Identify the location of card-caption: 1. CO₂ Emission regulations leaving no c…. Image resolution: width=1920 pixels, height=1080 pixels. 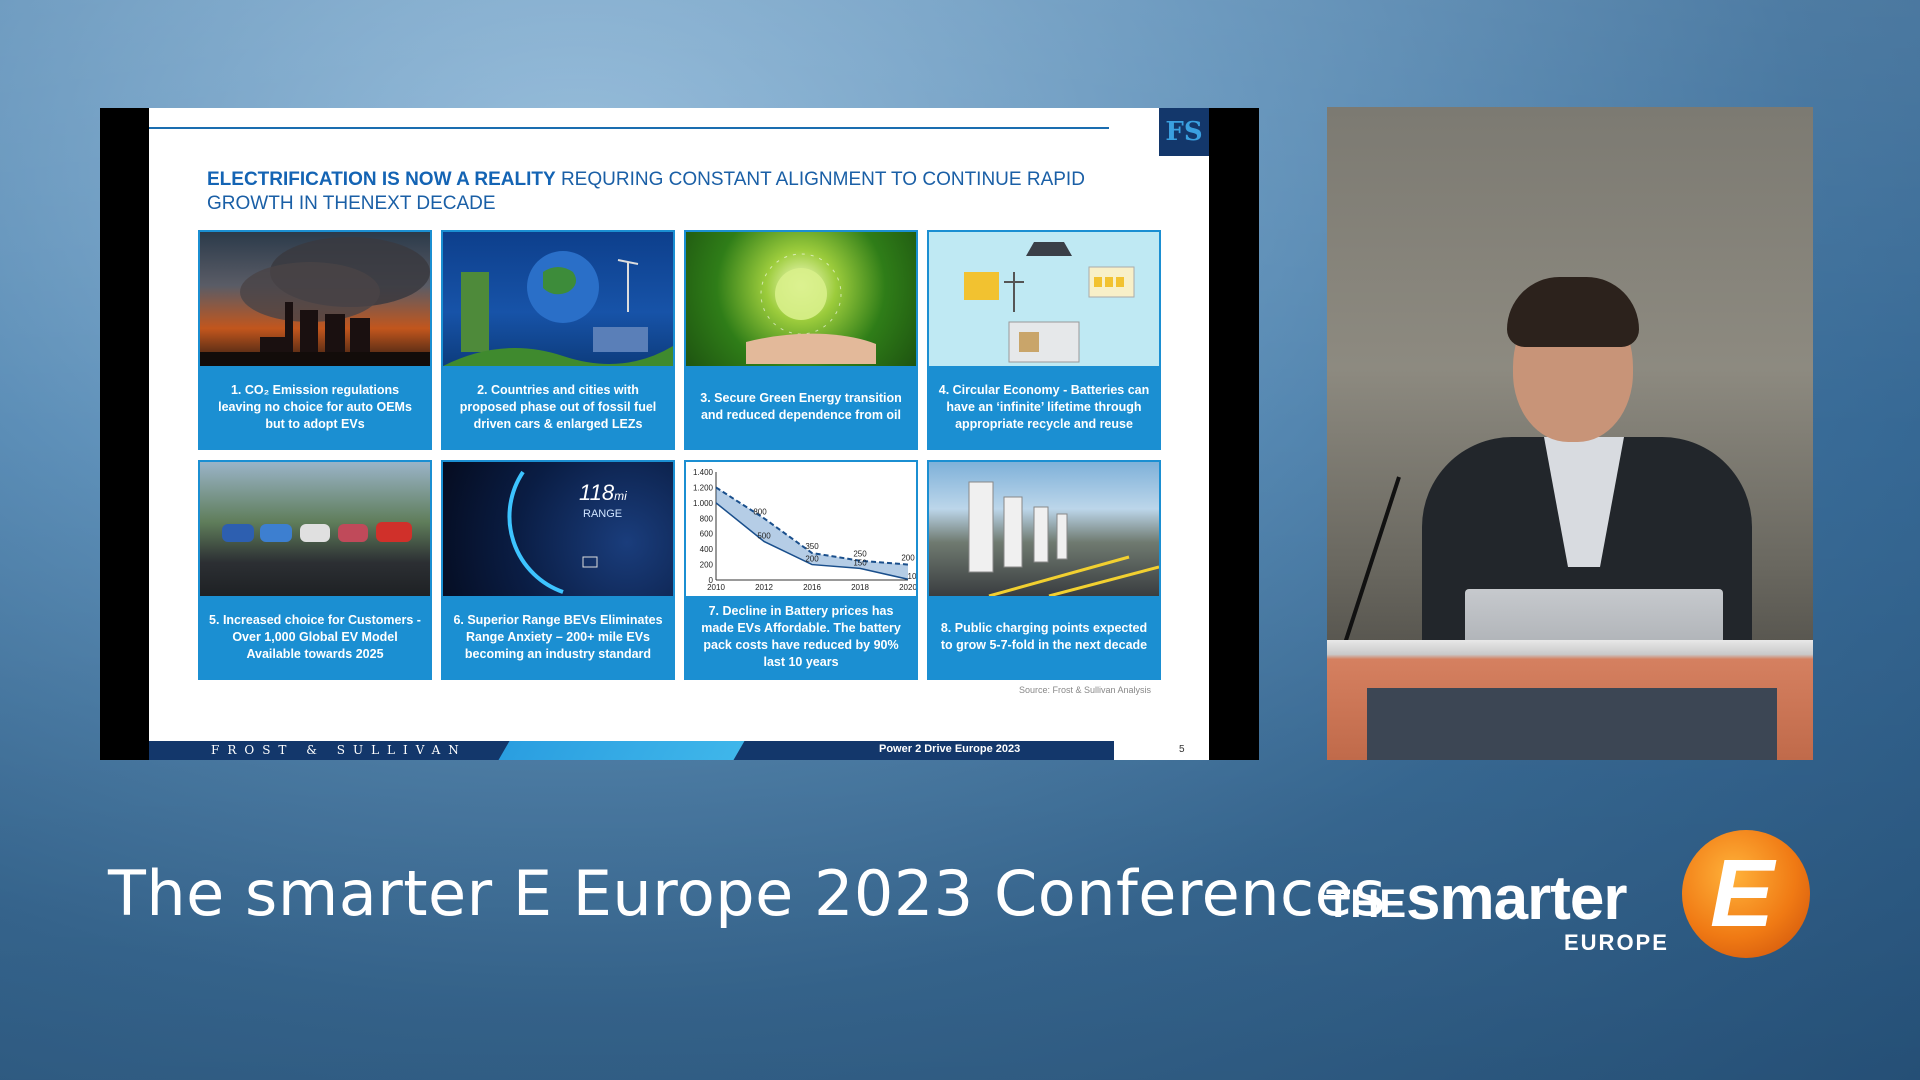
(315, 406).